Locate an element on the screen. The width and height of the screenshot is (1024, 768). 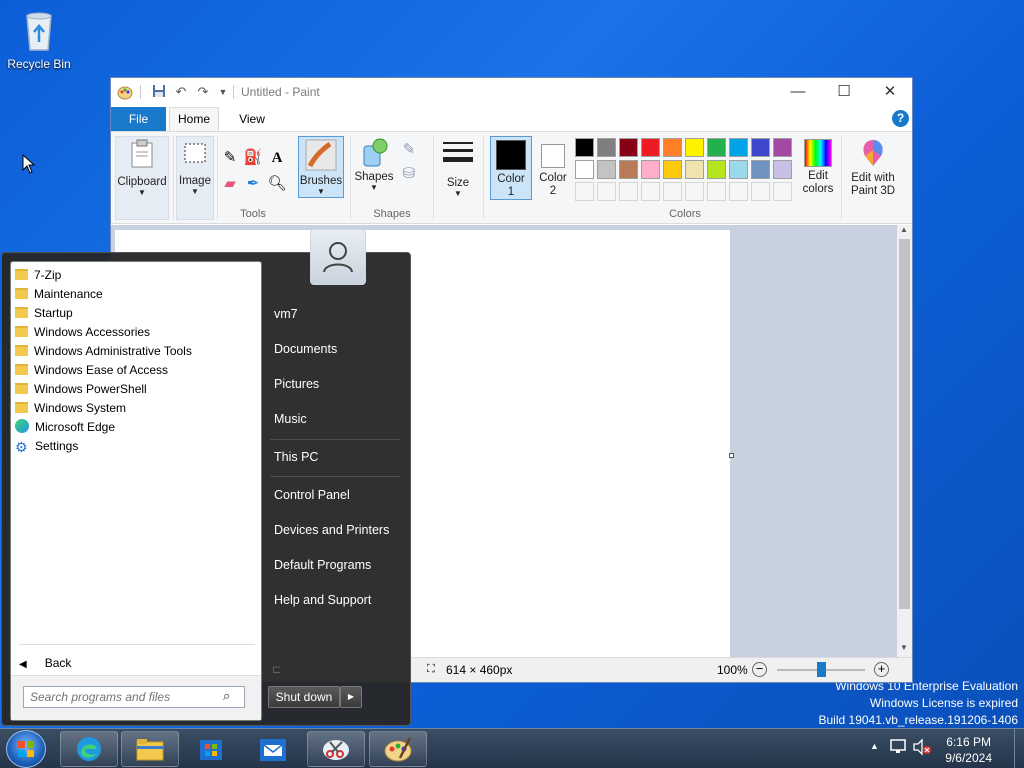
color2-button: Color 2 is located at coordinates (553, 168).